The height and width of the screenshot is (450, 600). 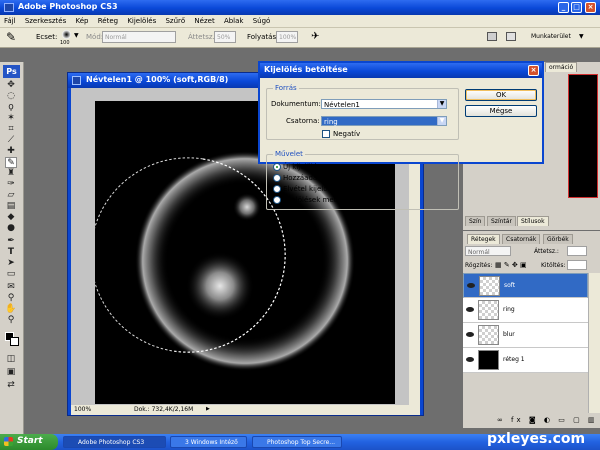 What do you see at coordinates (11, 252) in the screenshot?
I see `type-tool-icon: T` at bounding box center [11, 252].